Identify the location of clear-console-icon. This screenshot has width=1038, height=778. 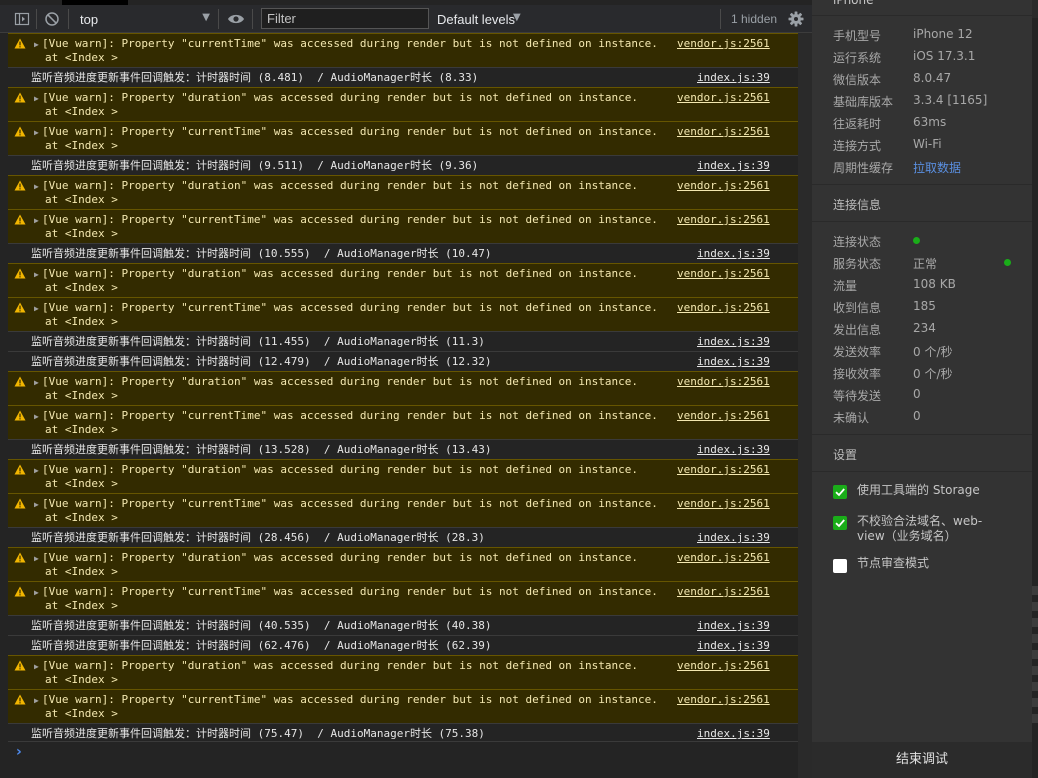
(52, 19).